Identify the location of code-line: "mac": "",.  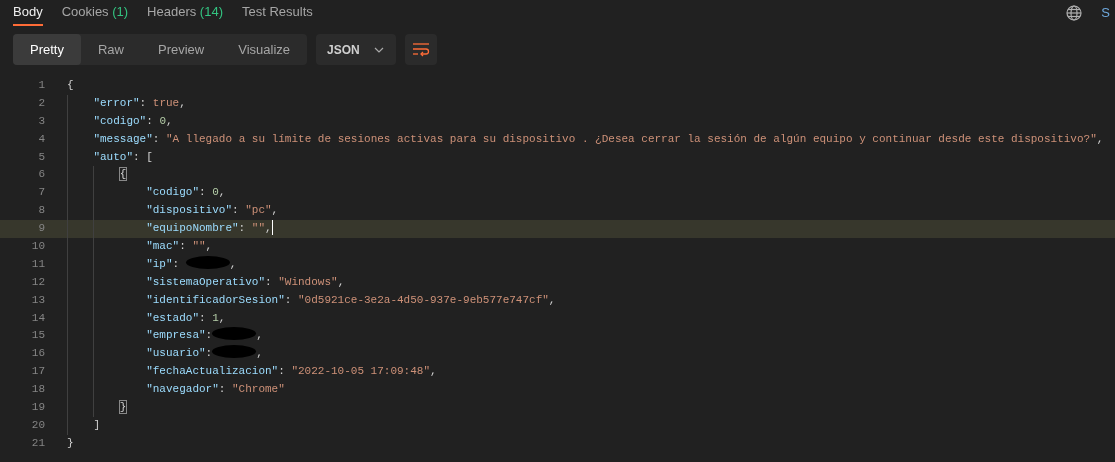
(179, 246).